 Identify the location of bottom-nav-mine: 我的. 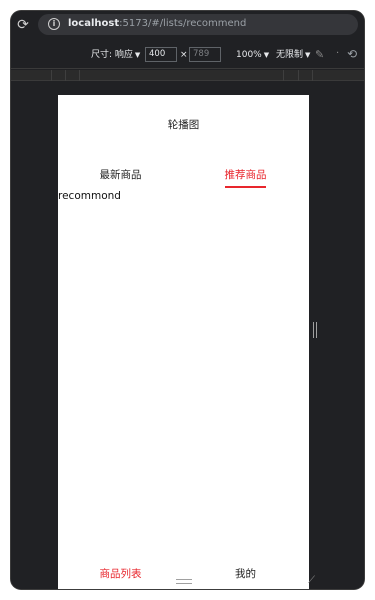
(245, 573).